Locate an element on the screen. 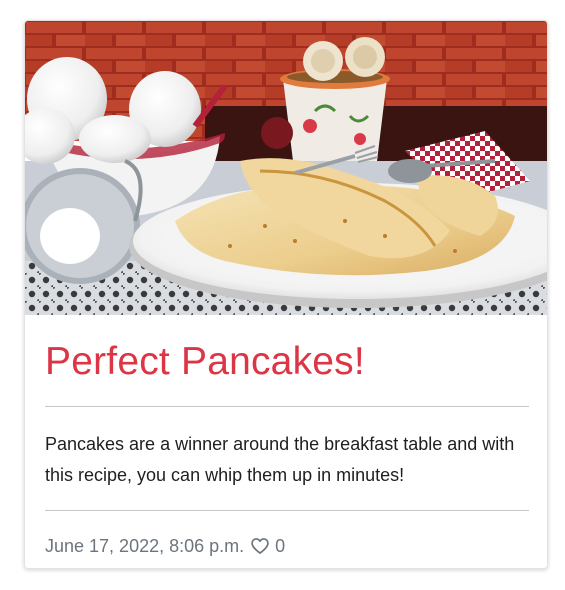 Image resolution: width=565 pixels, height=590 pixels. excerpt-divider is located at coordinates (287, 510).